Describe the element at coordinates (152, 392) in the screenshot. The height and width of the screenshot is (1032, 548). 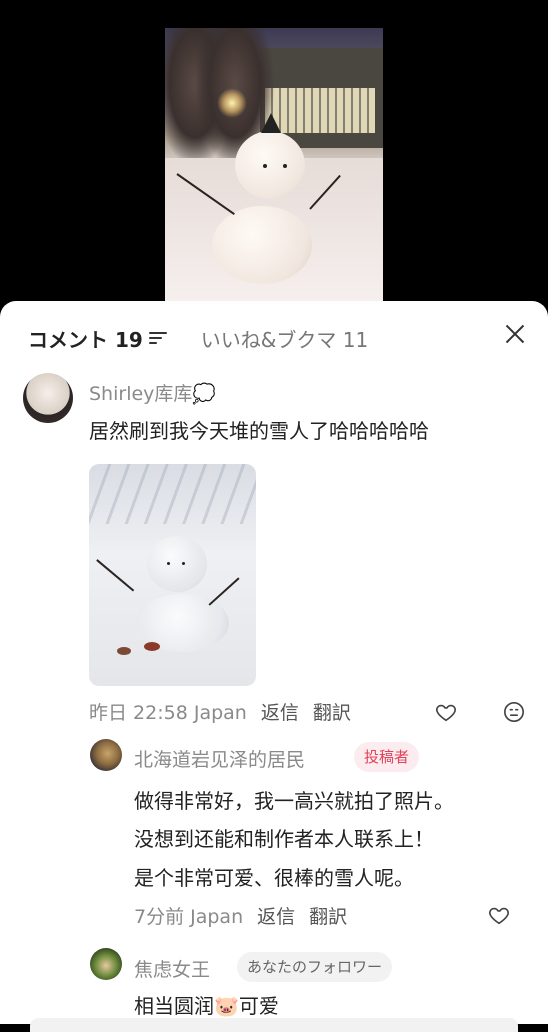
I see `comment-username: Shirley库库💭` at that location.